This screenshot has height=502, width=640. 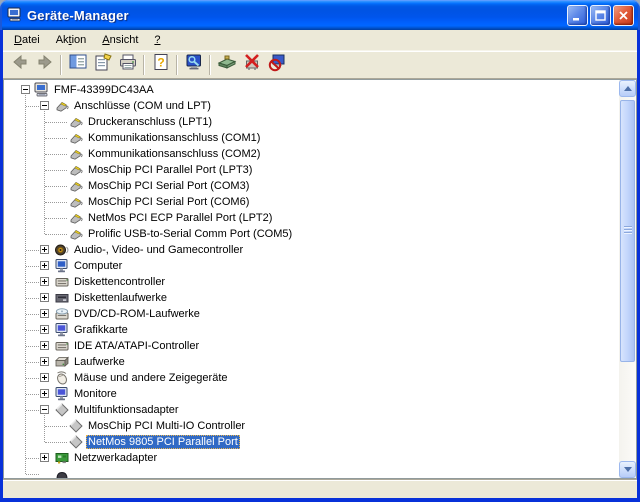 What do you see at coordinates (190, 234) in the screenshot?
I see `tree-item-label: Prolific USB-to-Serial Comm Port (COM5)` at bounding box center [190, 234].